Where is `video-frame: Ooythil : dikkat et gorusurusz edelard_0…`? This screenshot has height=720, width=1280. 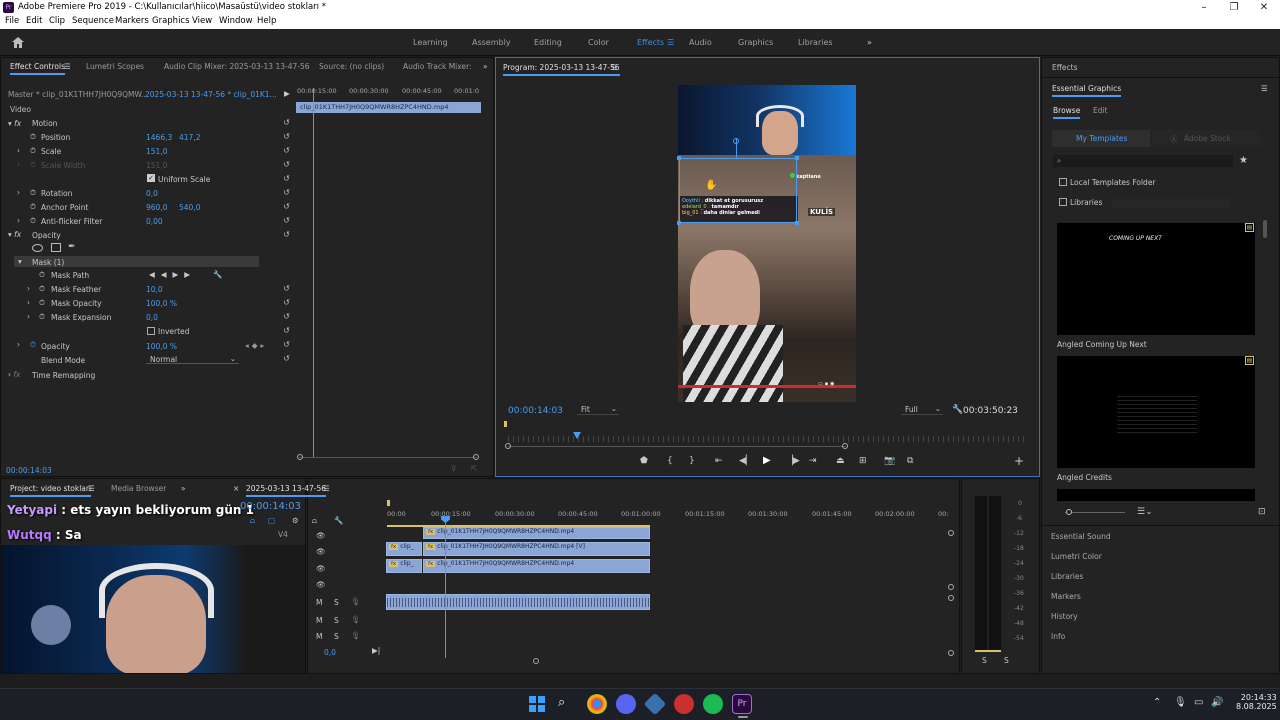
video-frame: Ooythil : dikkat et gorusurusz edelard_0… is located at coordinates (767, 243).